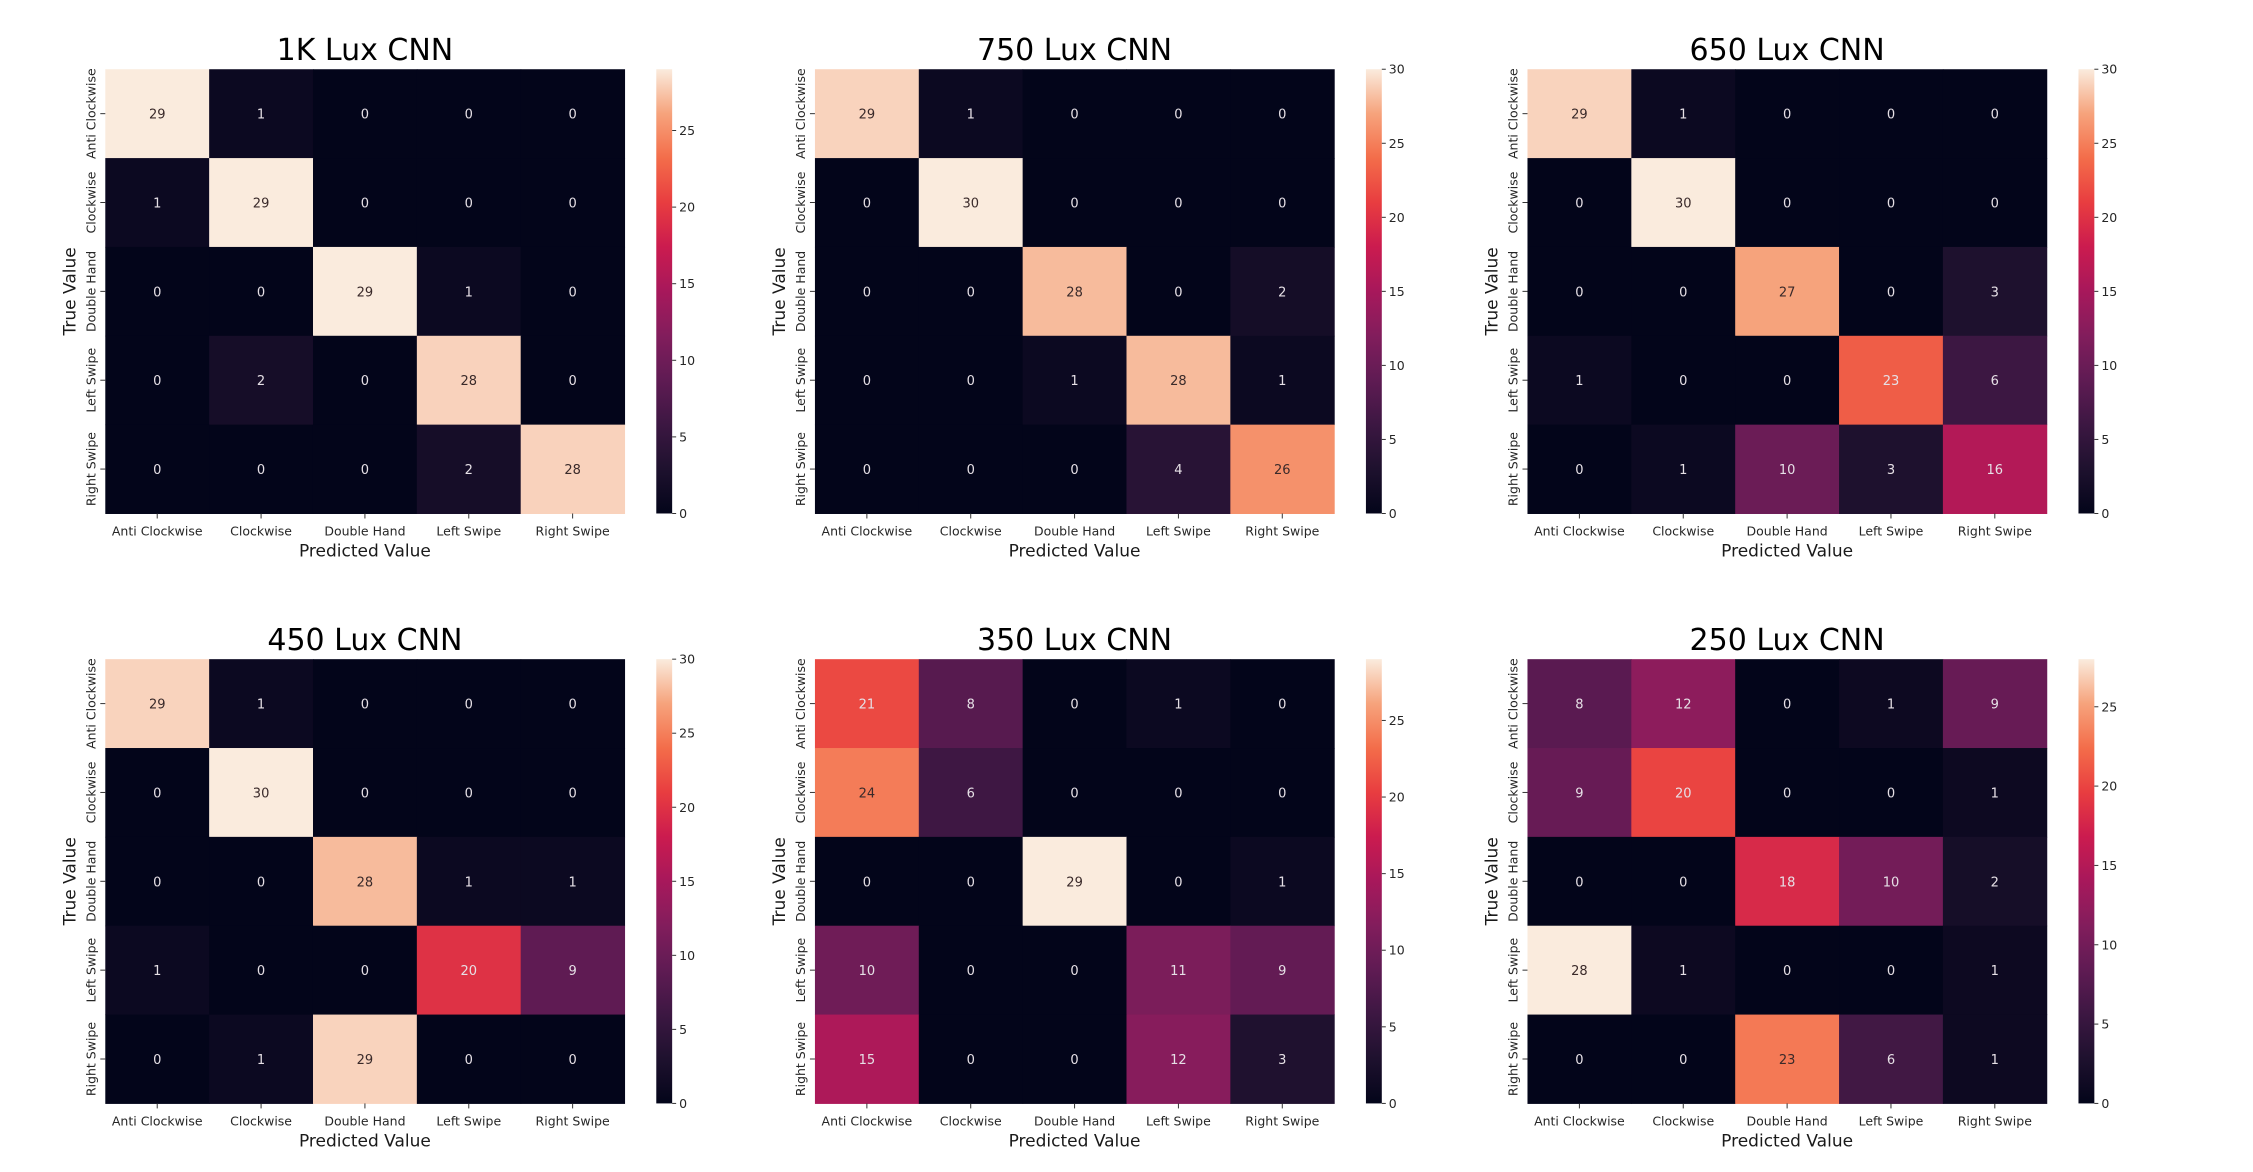  I want to click on y-tick-label: Double Hand, so click(800, 881).